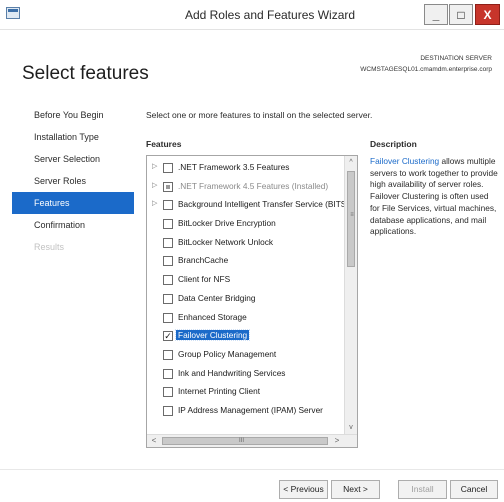 This screenshot has width=504, height=502. I want to click on feature-label: Client for NFS, so click(204, 279).